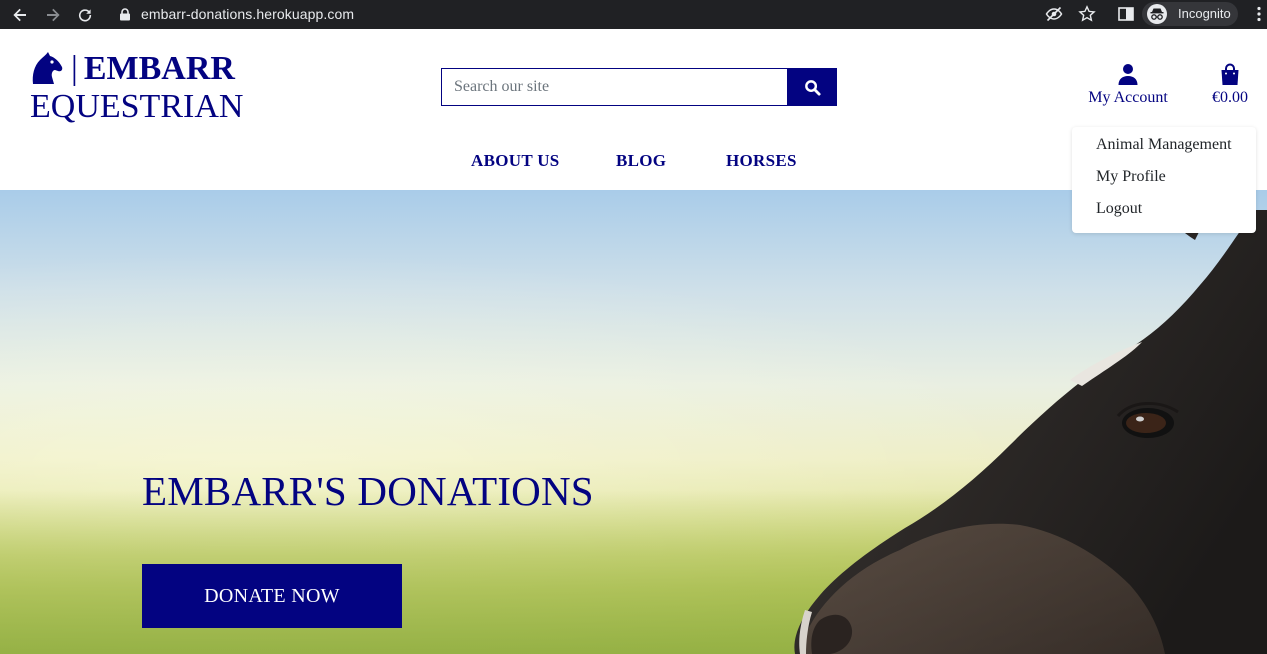 The height and width of the screenshot is (654, 1267). What do you see at coordinates (47, 68) in the screenshot?
I see `horse-head-icon` at bounding box center [47, 68].